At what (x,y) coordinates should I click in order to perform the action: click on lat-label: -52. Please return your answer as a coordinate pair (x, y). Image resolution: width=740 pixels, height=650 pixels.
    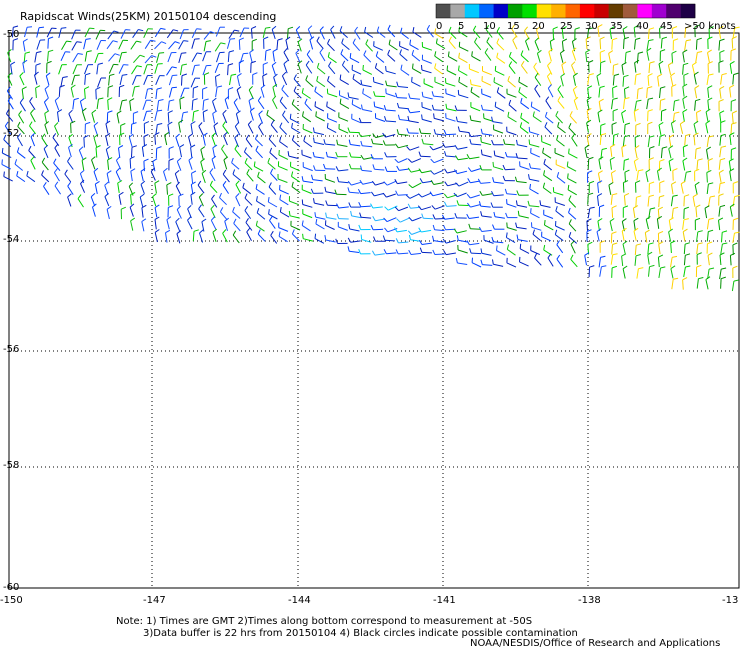
    Looking at the image, I should click on (11, 133).